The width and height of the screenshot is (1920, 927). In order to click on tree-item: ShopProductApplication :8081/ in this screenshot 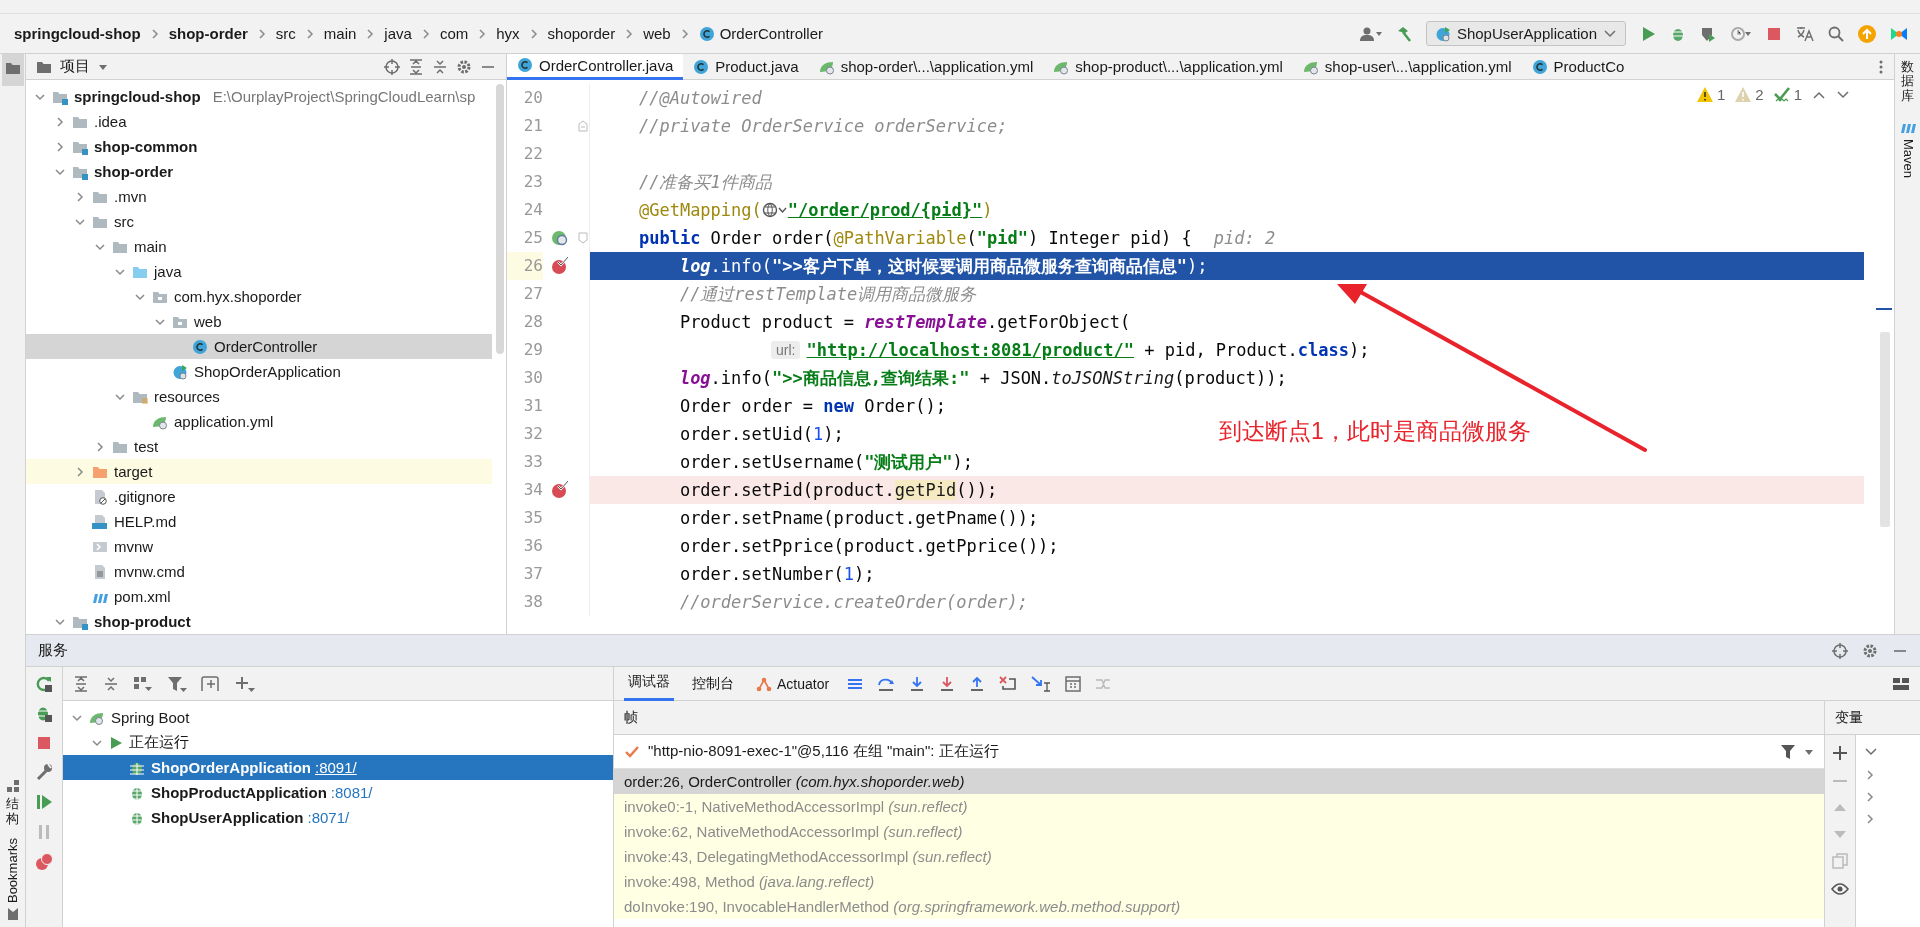, I will do `click(338, 792)`.